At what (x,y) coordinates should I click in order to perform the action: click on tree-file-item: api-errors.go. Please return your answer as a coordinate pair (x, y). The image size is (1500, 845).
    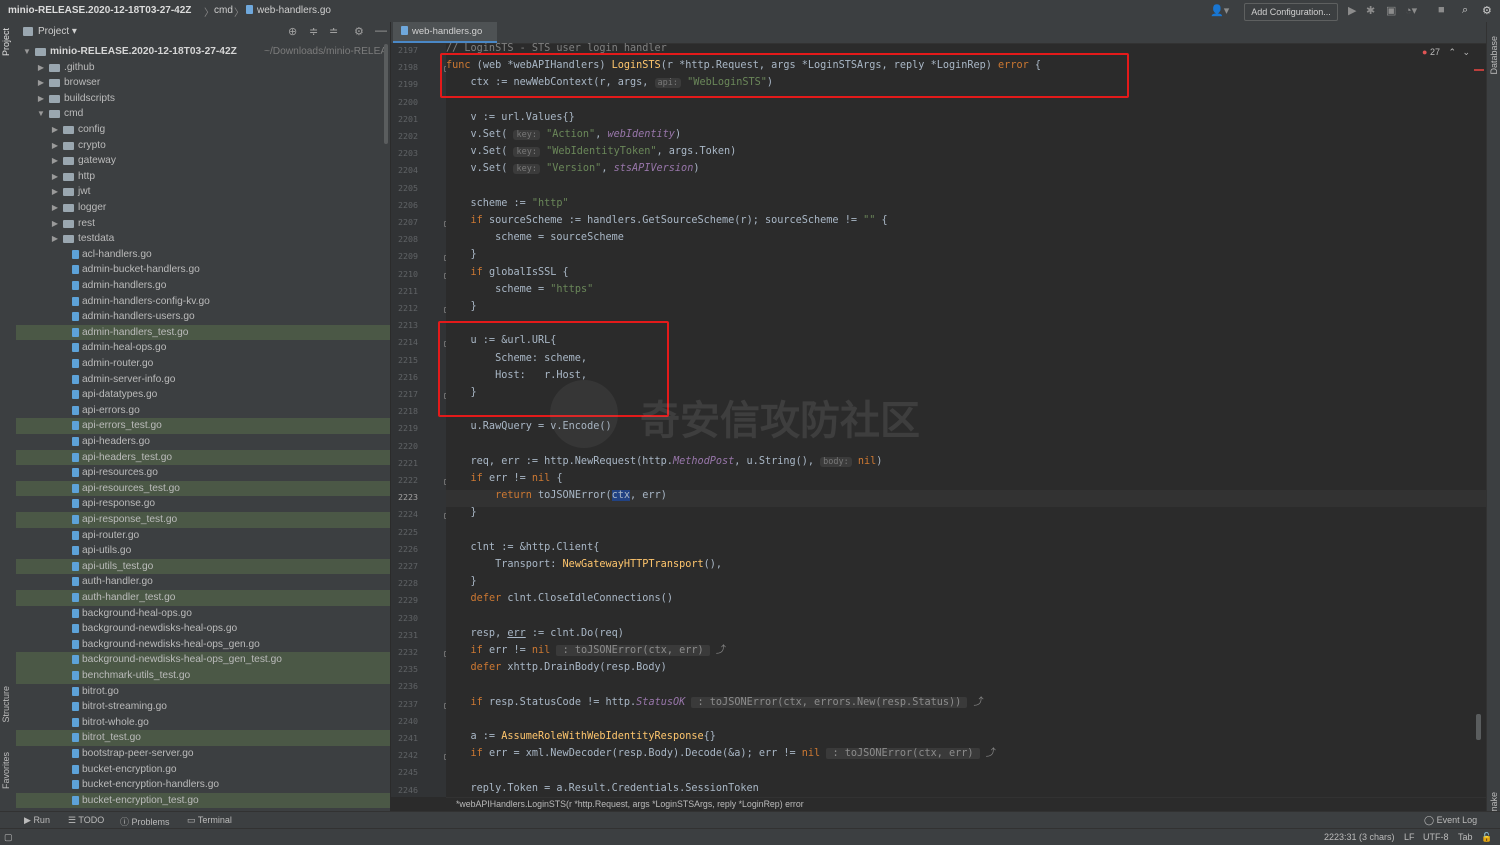
    Looking at the image, I should click on (203, 411).